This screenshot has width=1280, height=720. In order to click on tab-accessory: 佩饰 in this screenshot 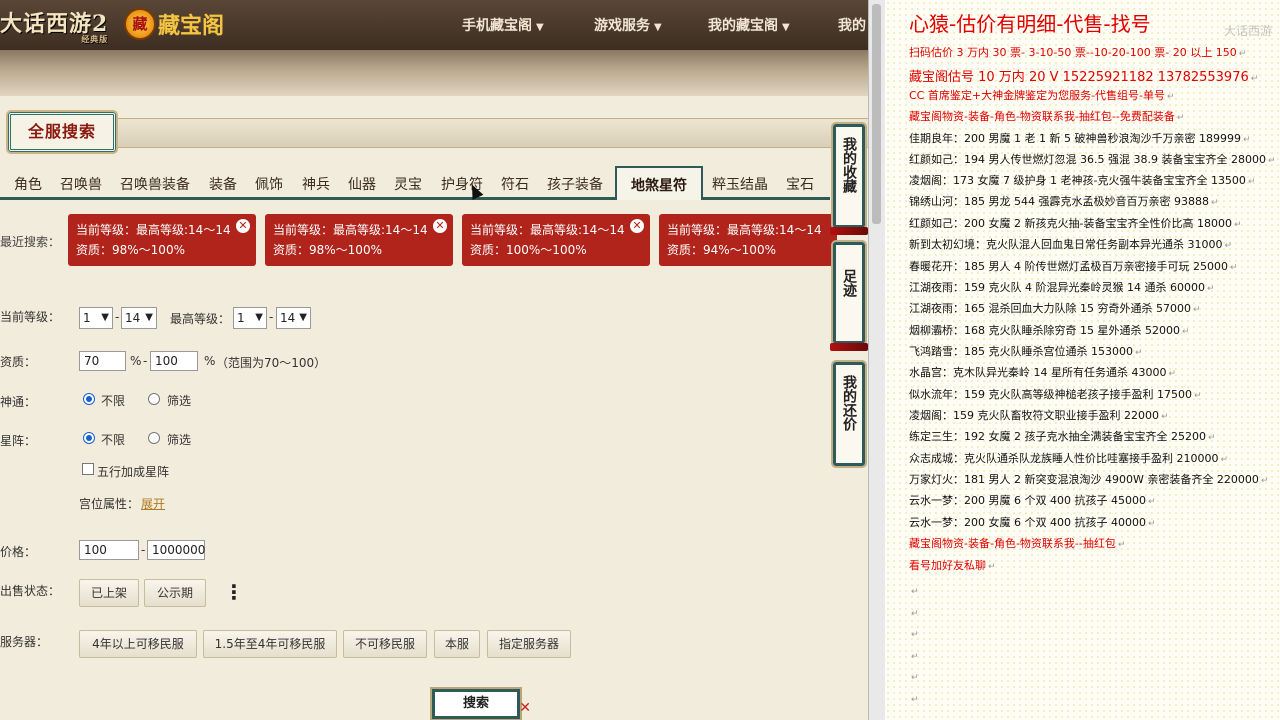, I will do `click(269, 184)`.